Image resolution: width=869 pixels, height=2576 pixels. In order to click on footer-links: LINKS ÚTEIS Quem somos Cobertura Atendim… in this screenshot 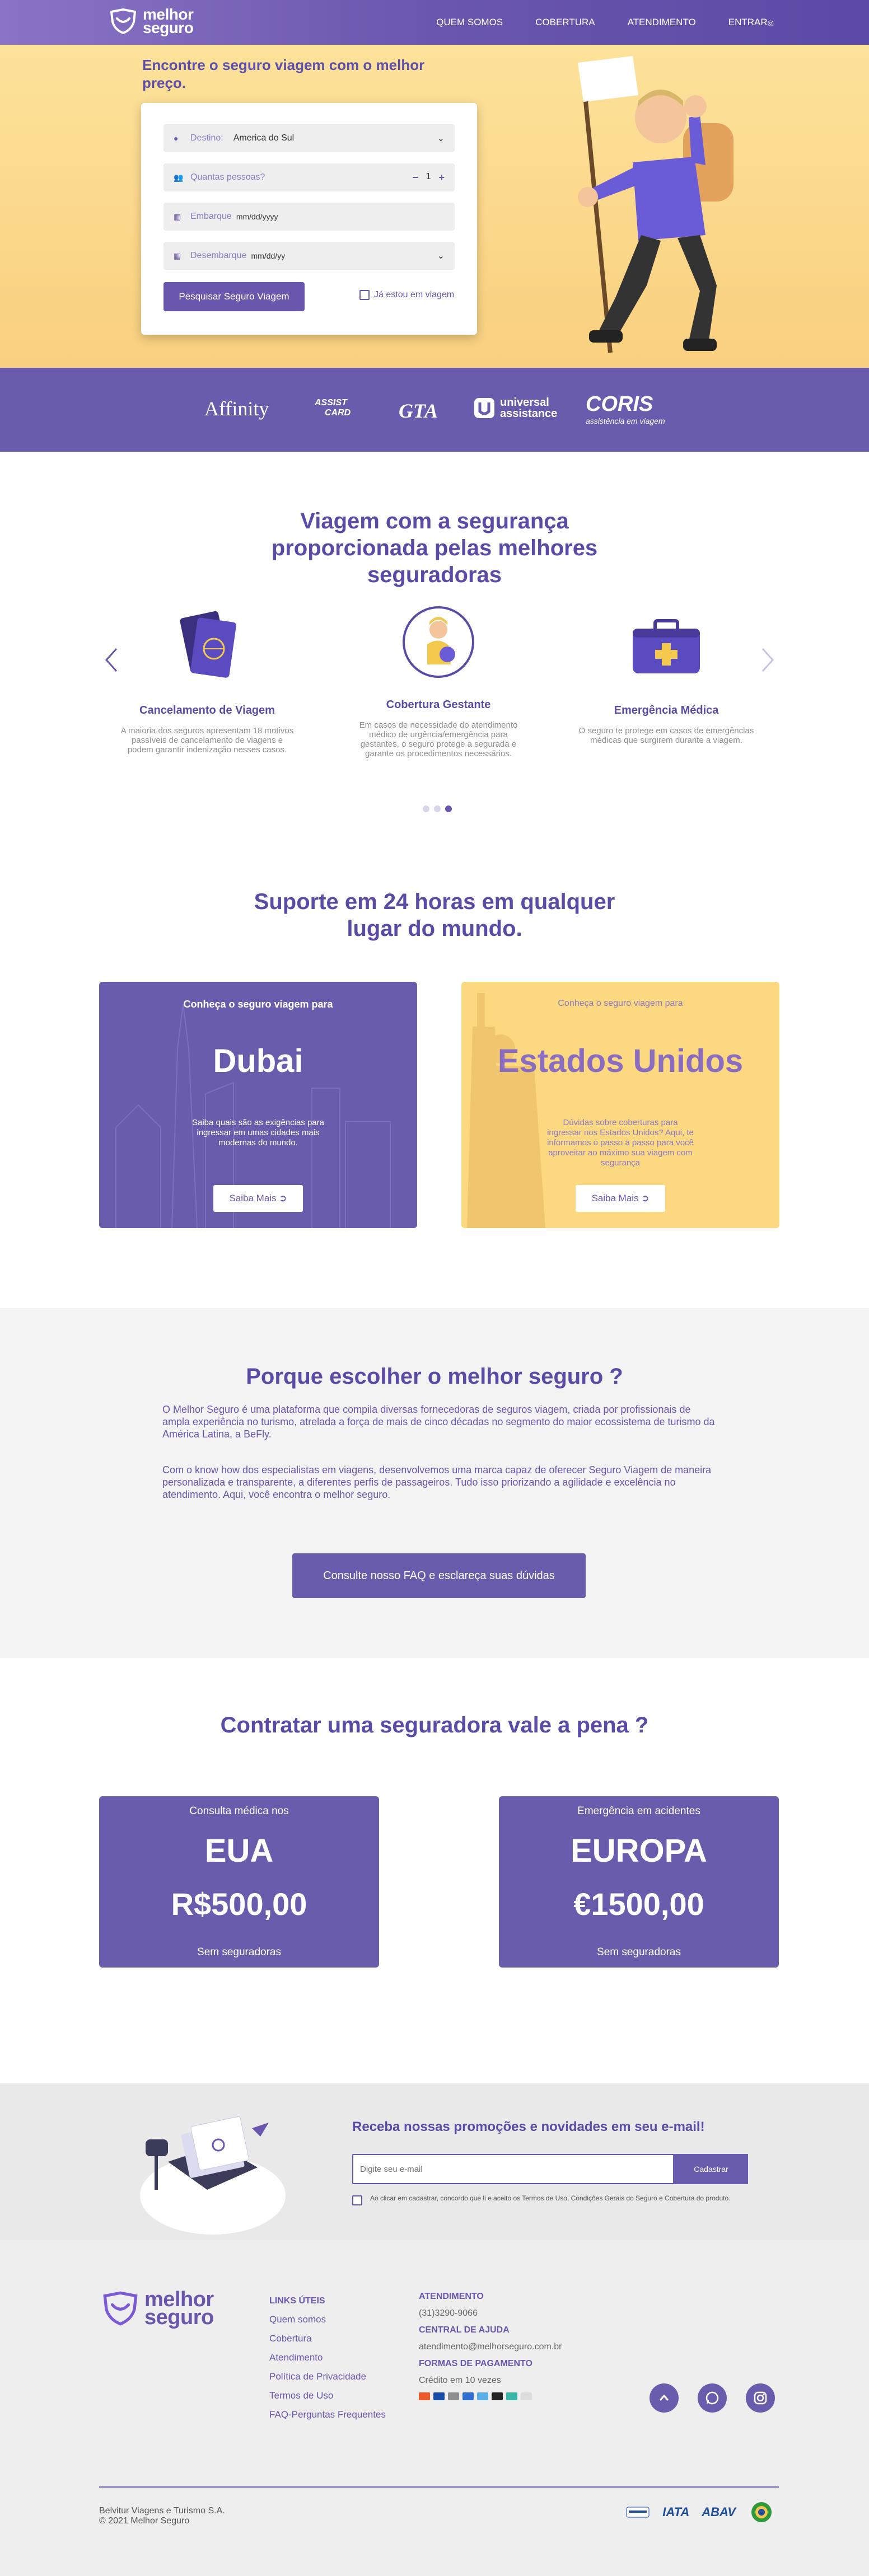, I will do `click(327, 2358)`.